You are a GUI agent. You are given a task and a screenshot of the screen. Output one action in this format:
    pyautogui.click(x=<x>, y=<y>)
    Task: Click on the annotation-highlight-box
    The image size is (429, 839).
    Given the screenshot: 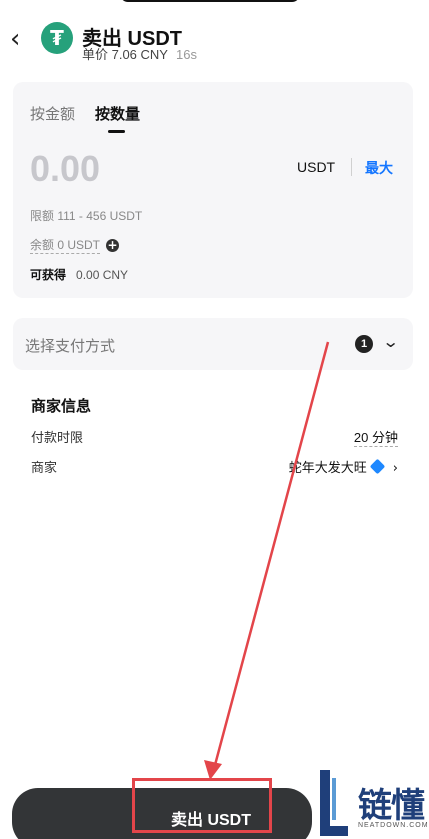 What is the action you would take?
    pyautogui.click(x=202, y=805)
    